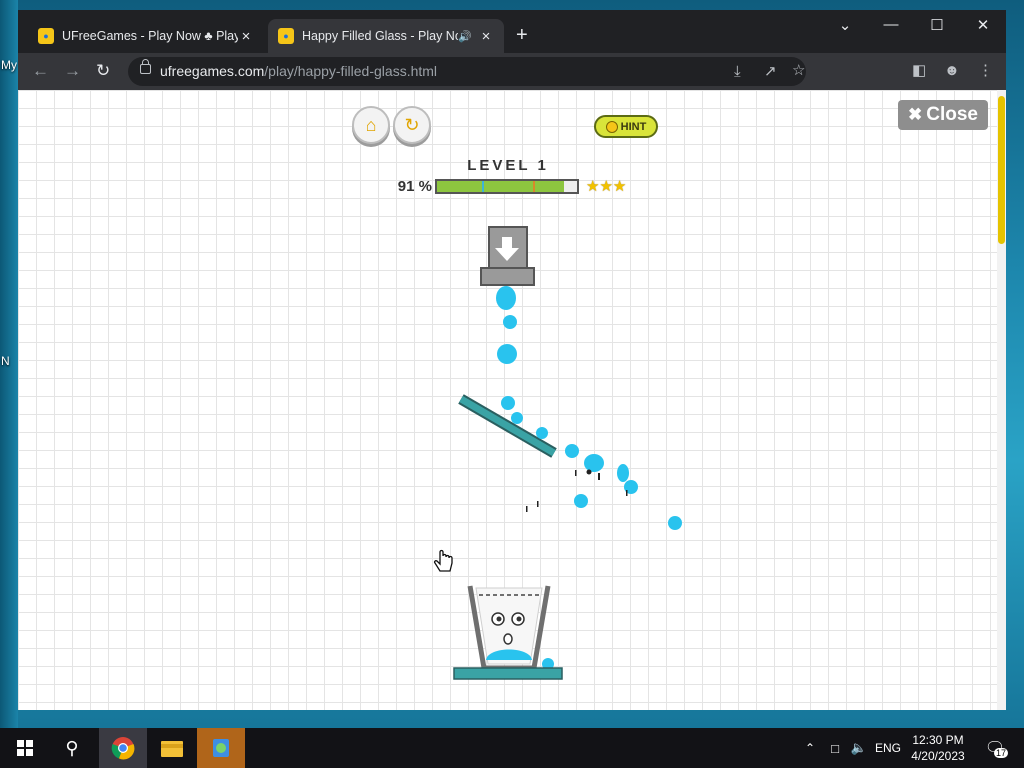 This screenshot has width=1024, height=768. I want to click on back-arrow-icon: ←, so click(40, 71).